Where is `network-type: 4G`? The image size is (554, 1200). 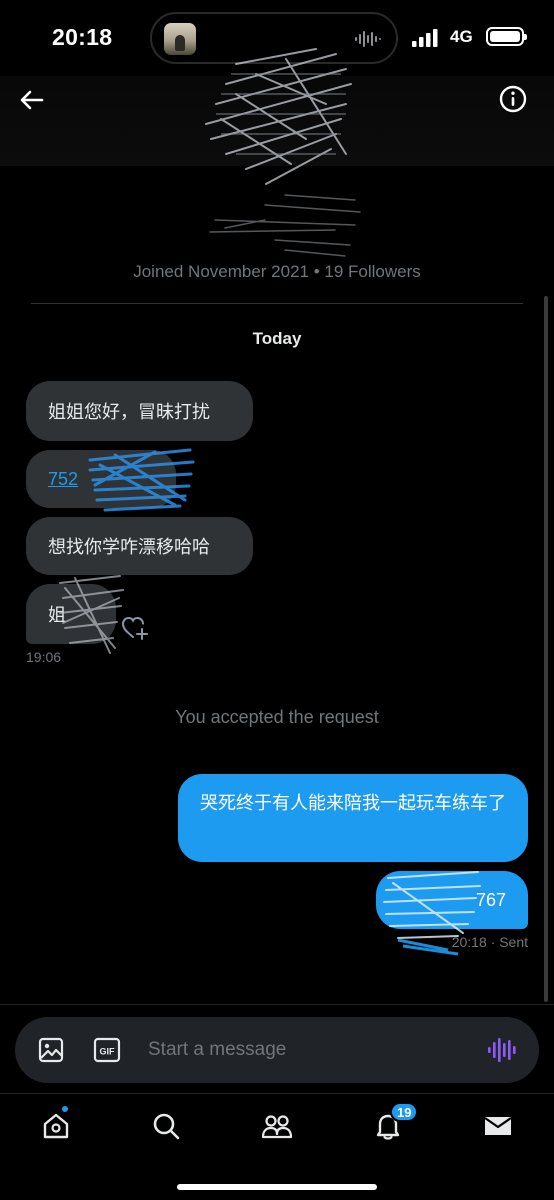
network-type: 4G is located at coordinates (461, 36).